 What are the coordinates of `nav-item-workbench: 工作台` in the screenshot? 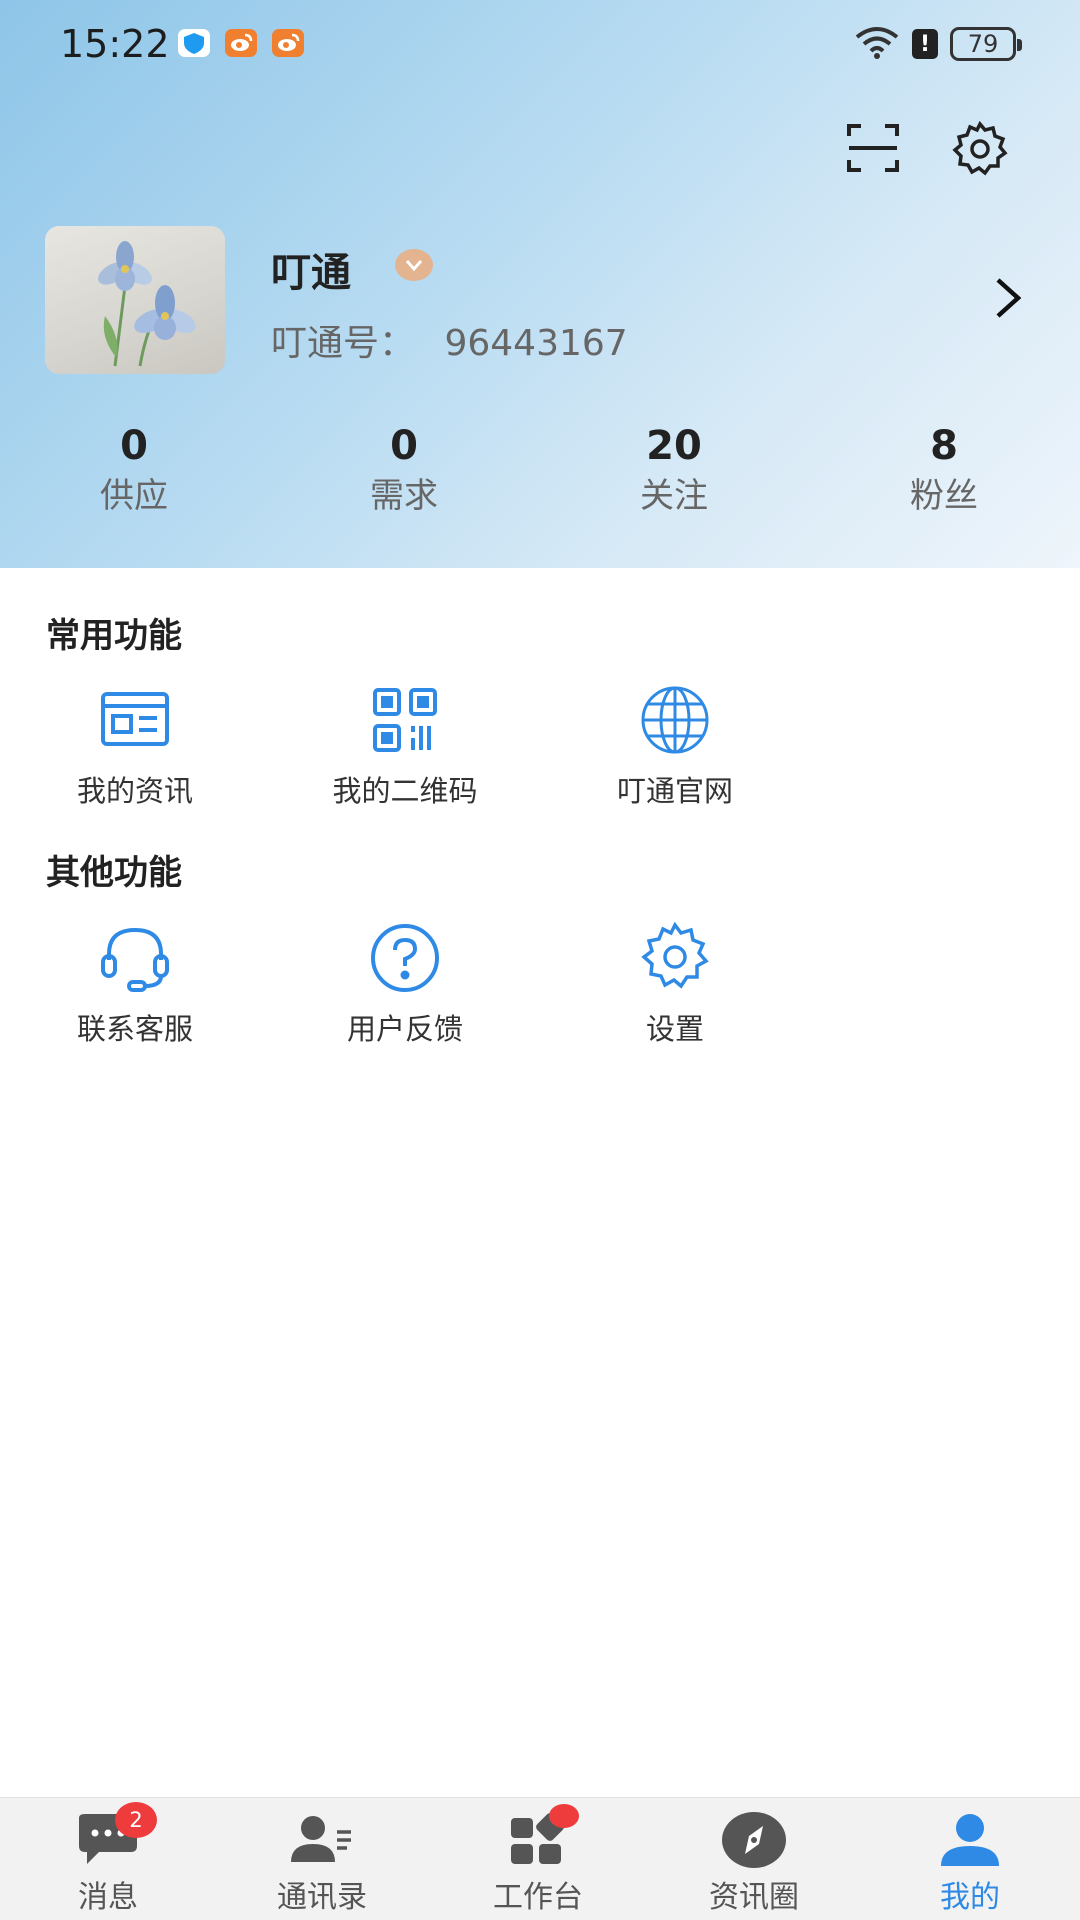 It's located at (538, 1860).